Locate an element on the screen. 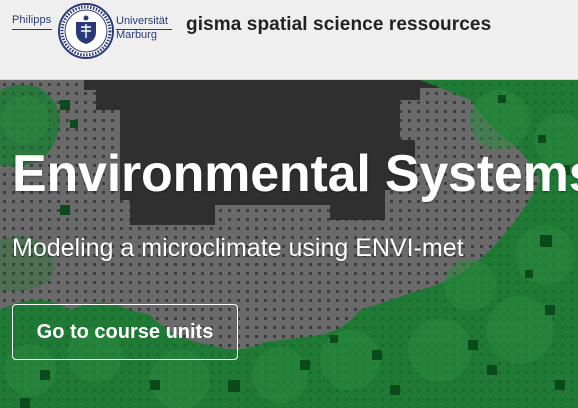  logo-text-philipps: Philipps is located at coordinates (32, 20).